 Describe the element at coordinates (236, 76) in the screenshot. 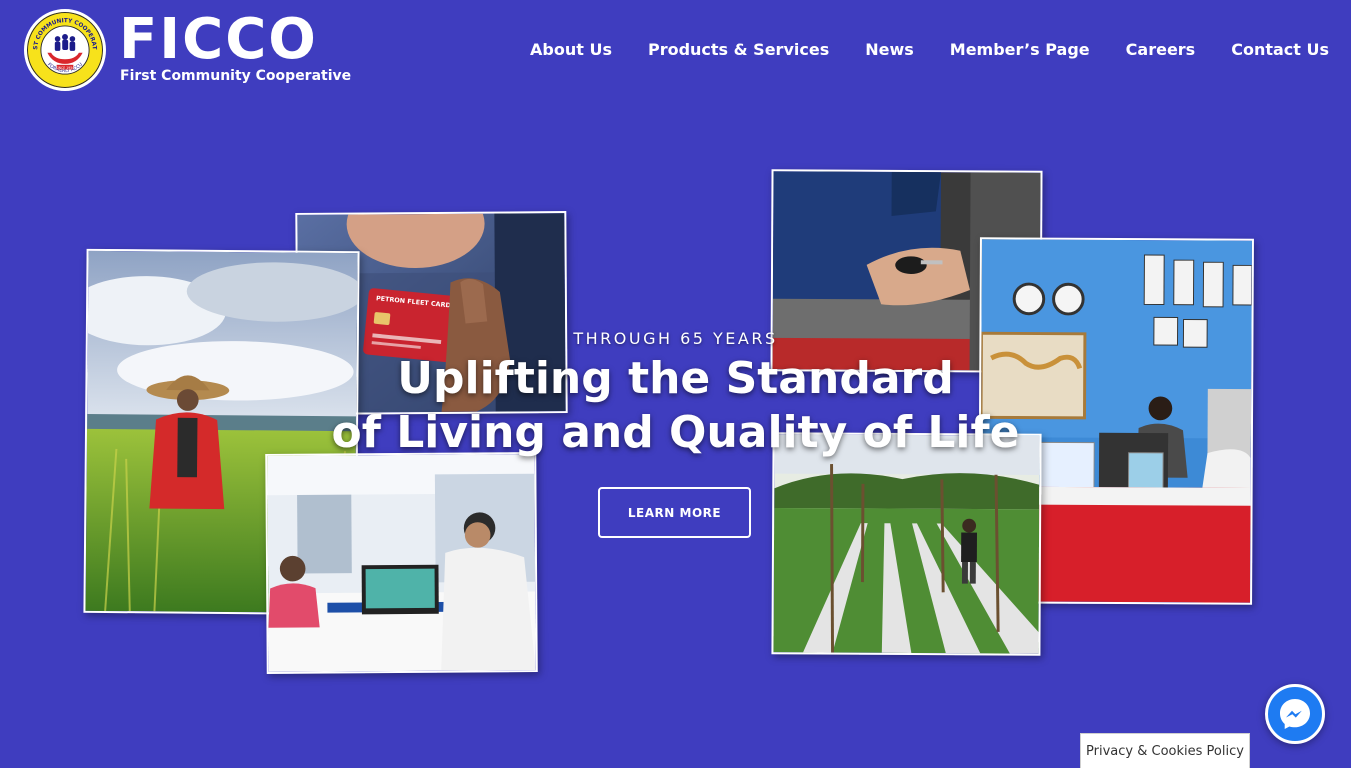

I see `brand-tagline: First Community Cooperative` at that location.